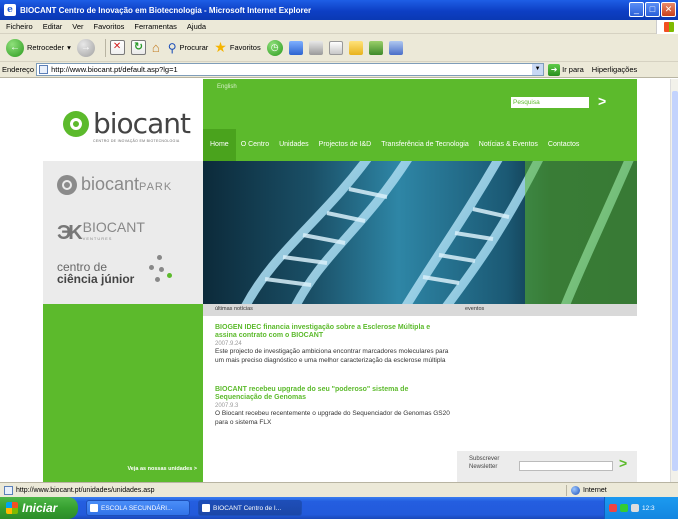 The height and width of the screenshot is (519, 678). What do you see at coordinates (245, 47) in the screenshot?
I see `favorites-label: Favoritos` at bounding box center [245, 47].